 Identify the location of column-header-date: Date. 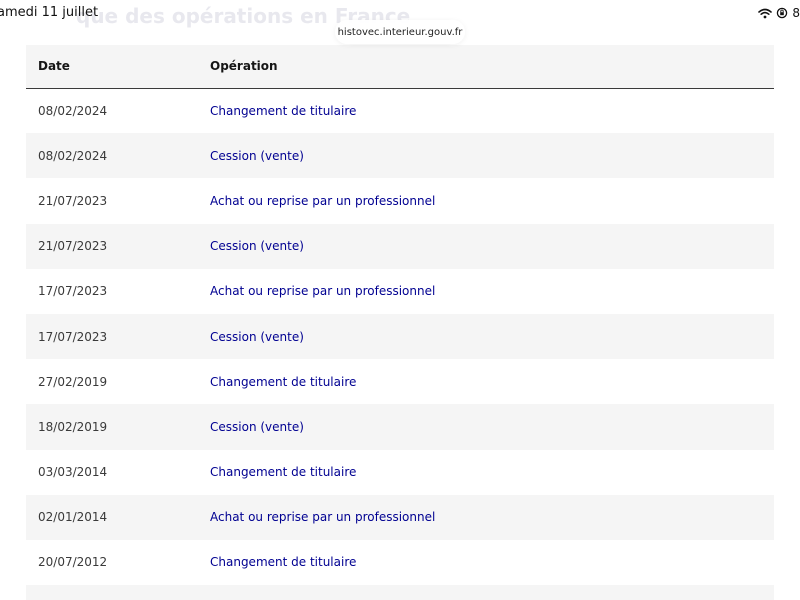
(118, 67).